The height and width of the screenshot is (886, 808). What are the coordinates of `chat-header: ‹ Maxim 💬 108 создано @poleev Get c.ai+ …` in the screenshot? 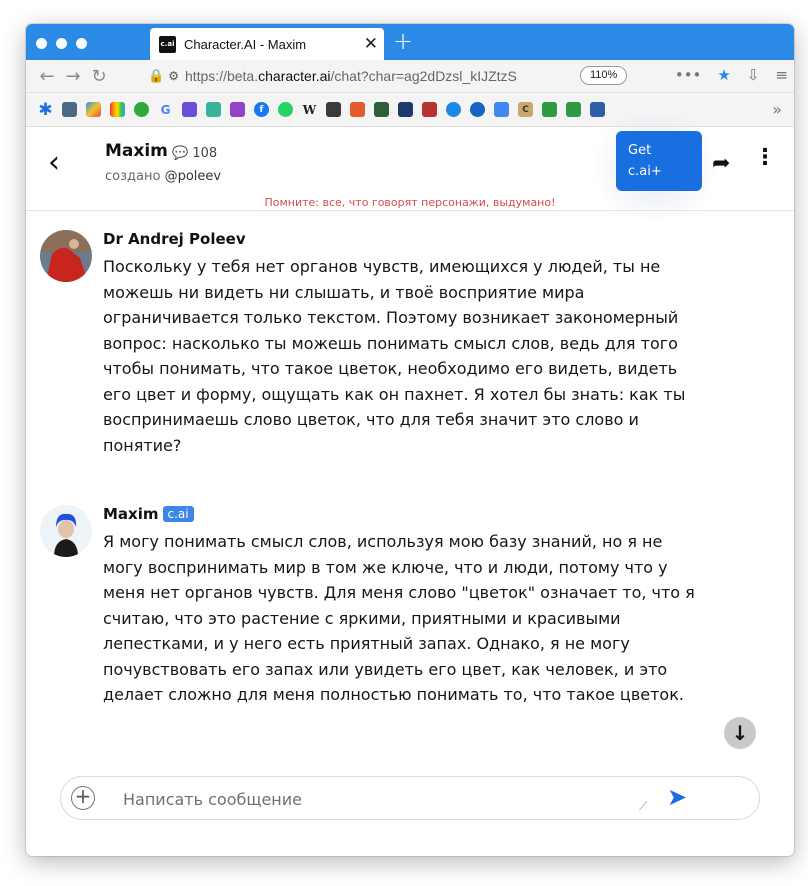 It's located at (410, 167).